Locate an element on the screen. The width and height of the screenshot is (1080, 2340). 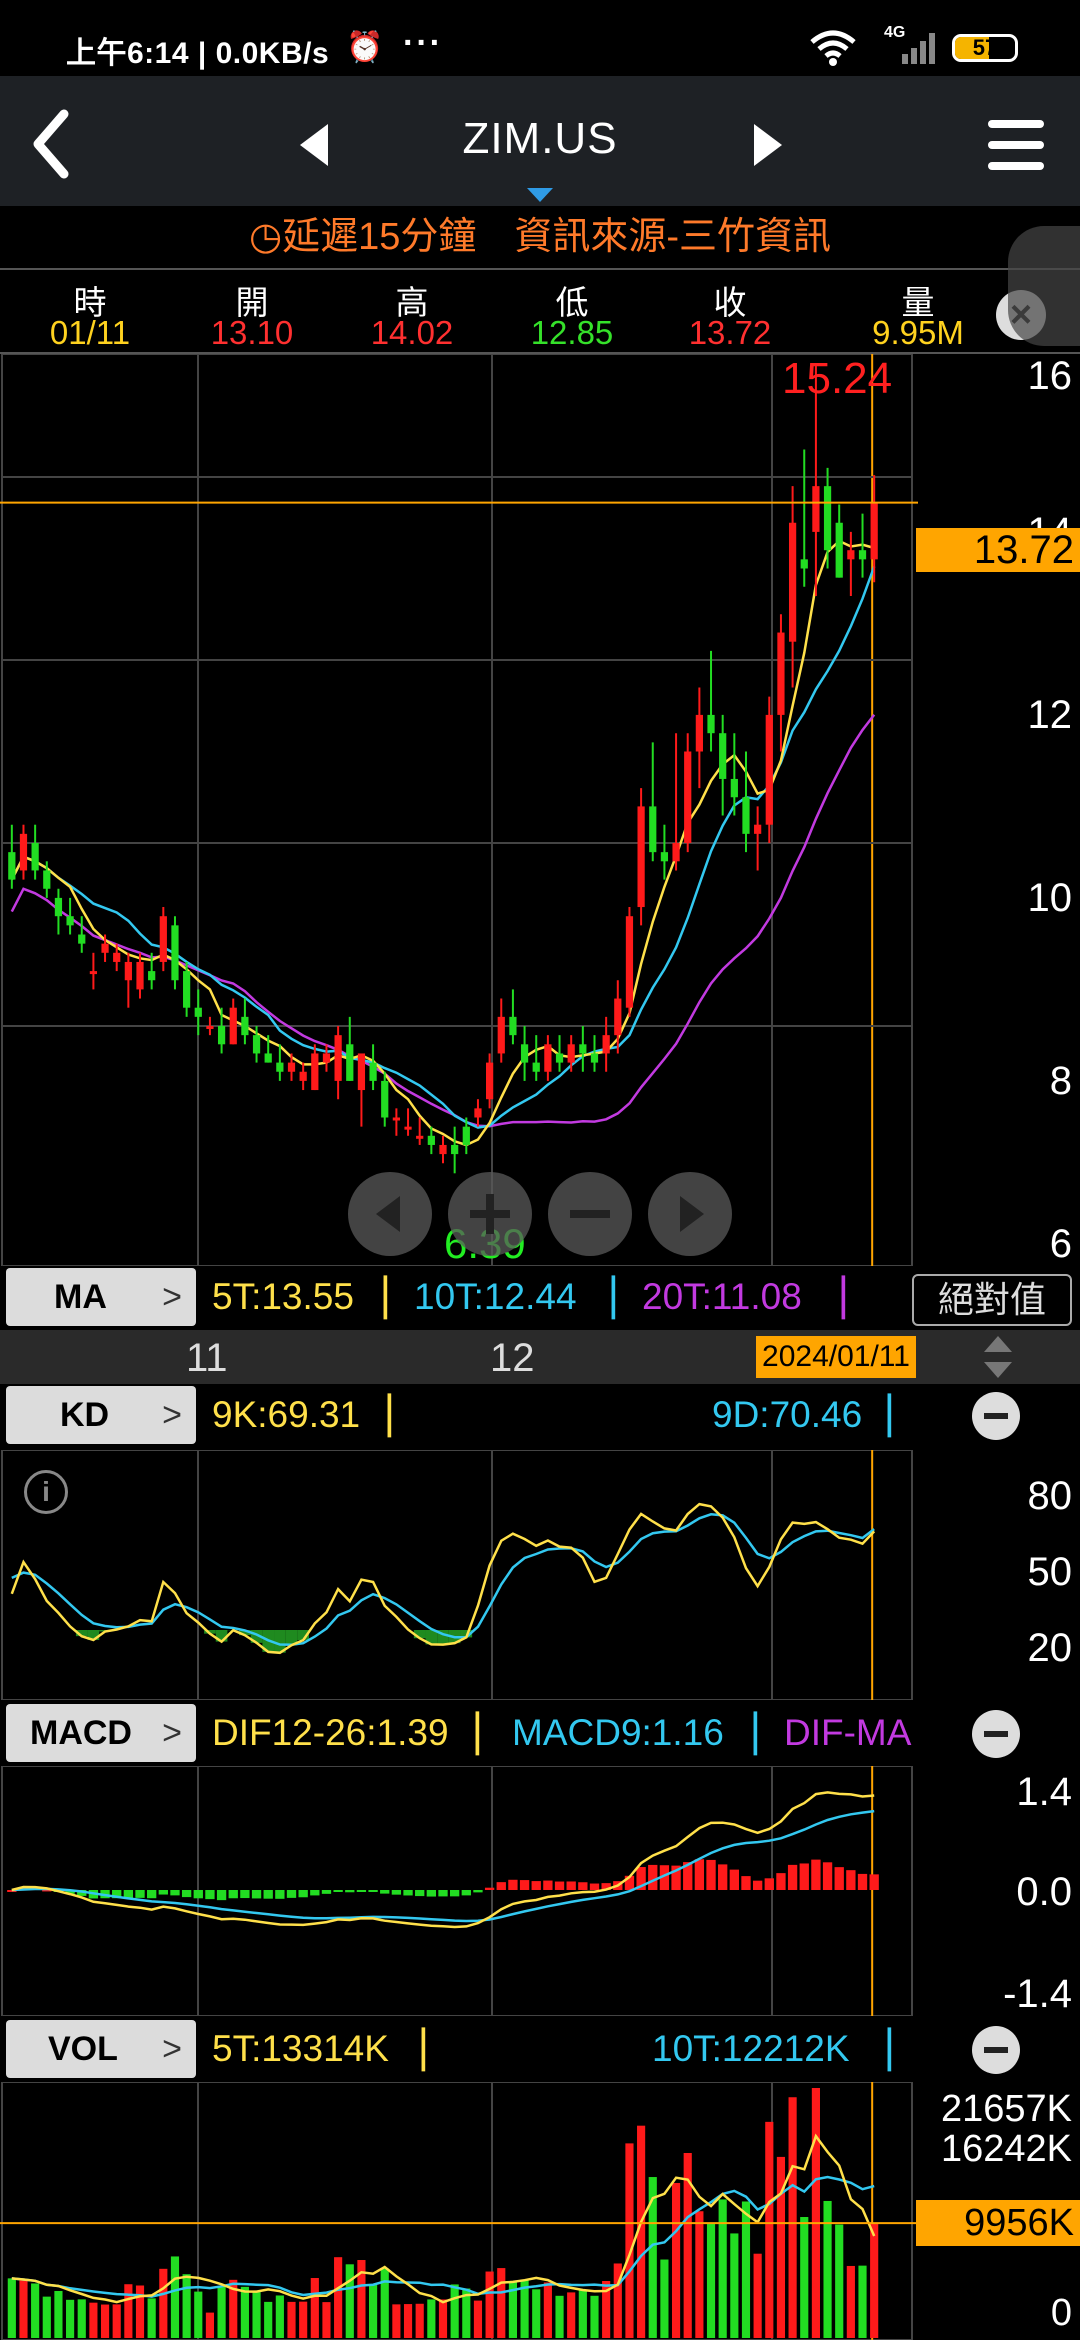
symbol-title: ZIM.US is located at coordinates (540, 139).